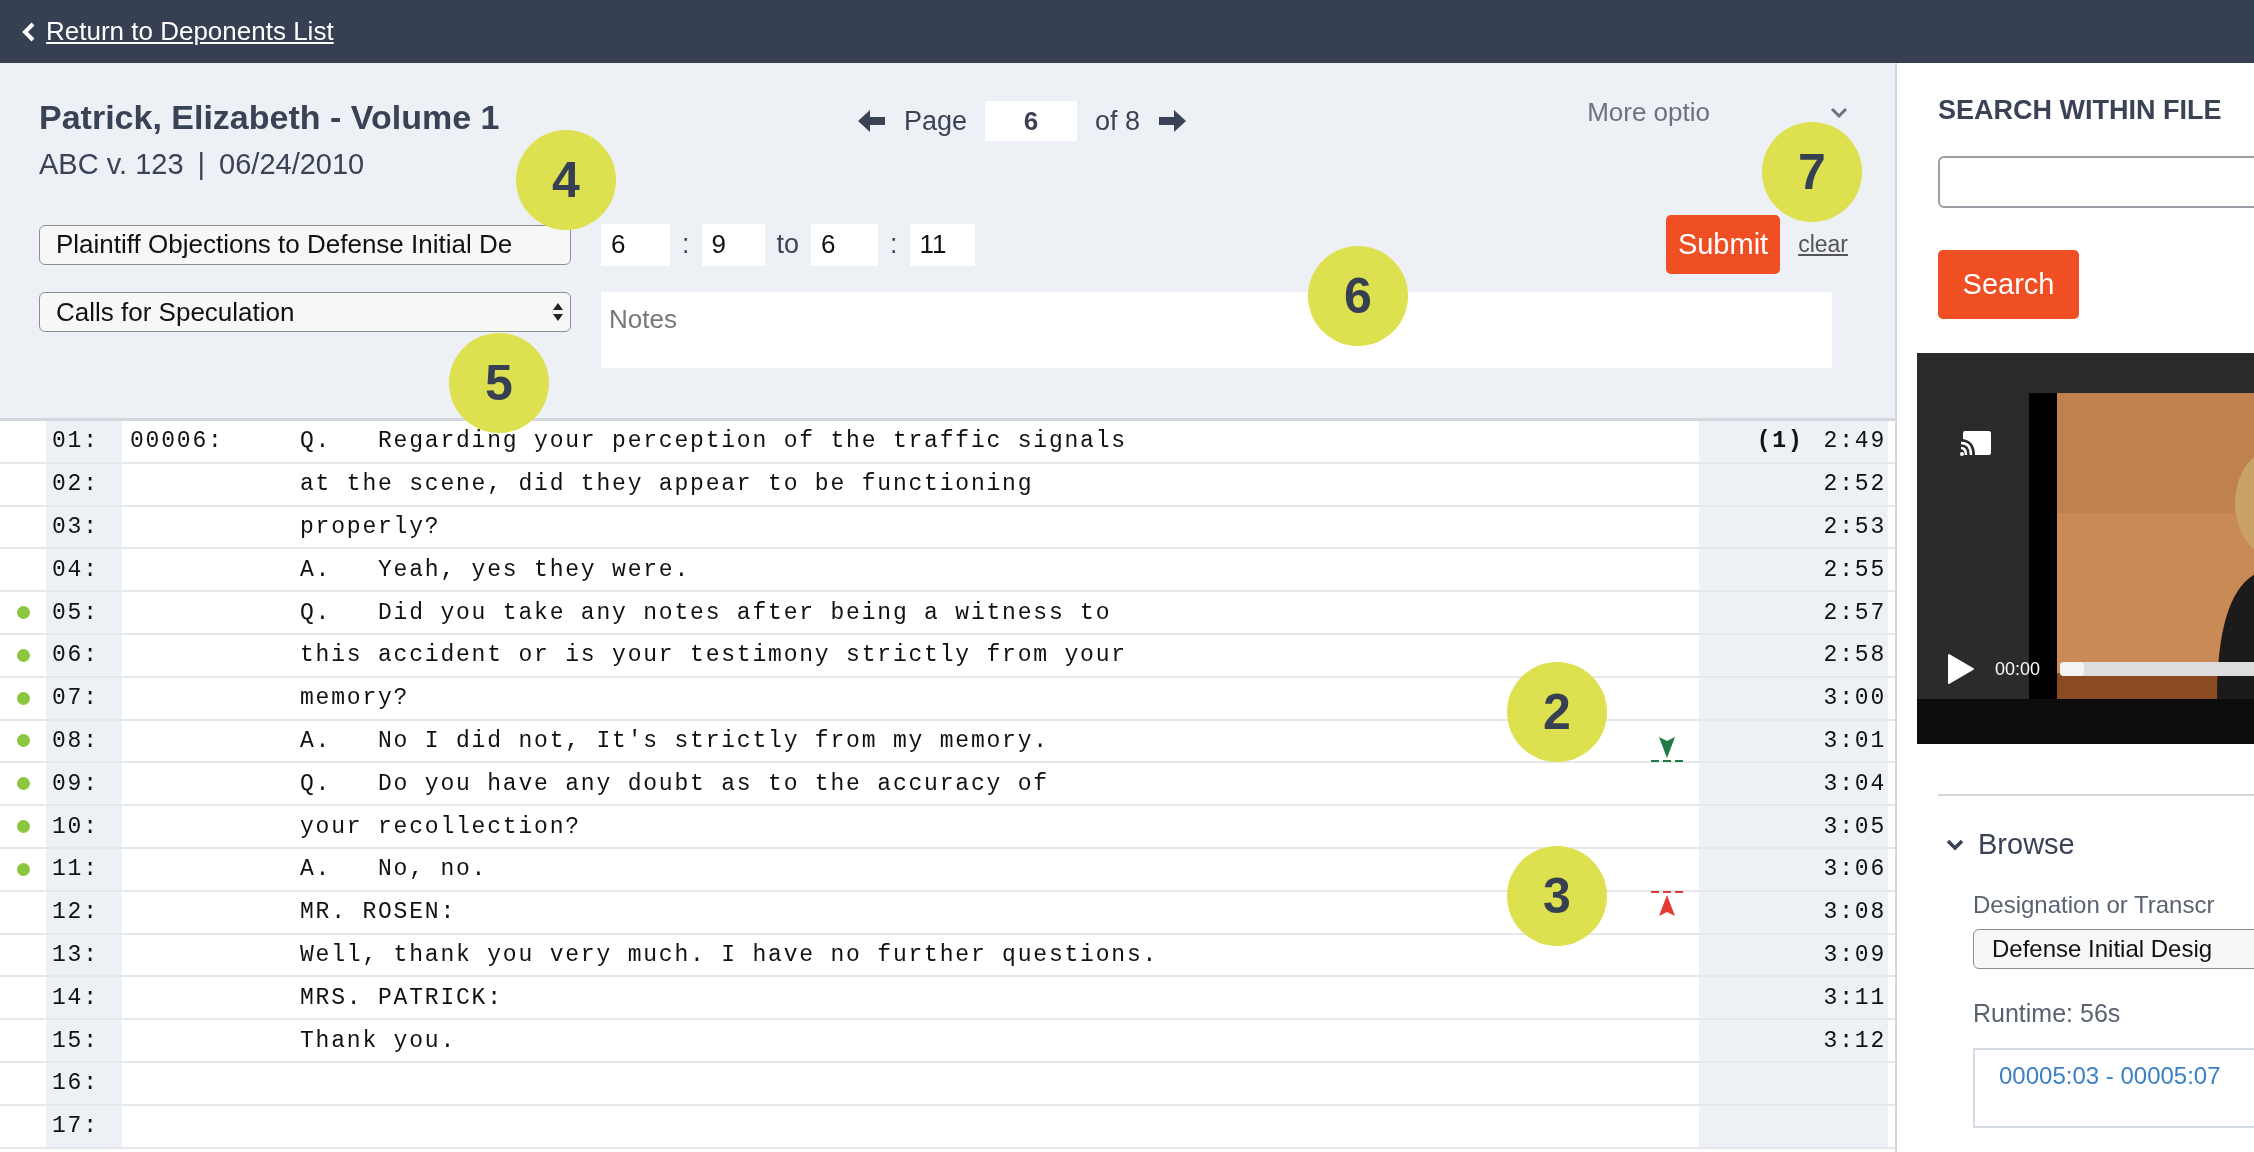  I want to click on timestamp: 2:55, so click(1854, 569).